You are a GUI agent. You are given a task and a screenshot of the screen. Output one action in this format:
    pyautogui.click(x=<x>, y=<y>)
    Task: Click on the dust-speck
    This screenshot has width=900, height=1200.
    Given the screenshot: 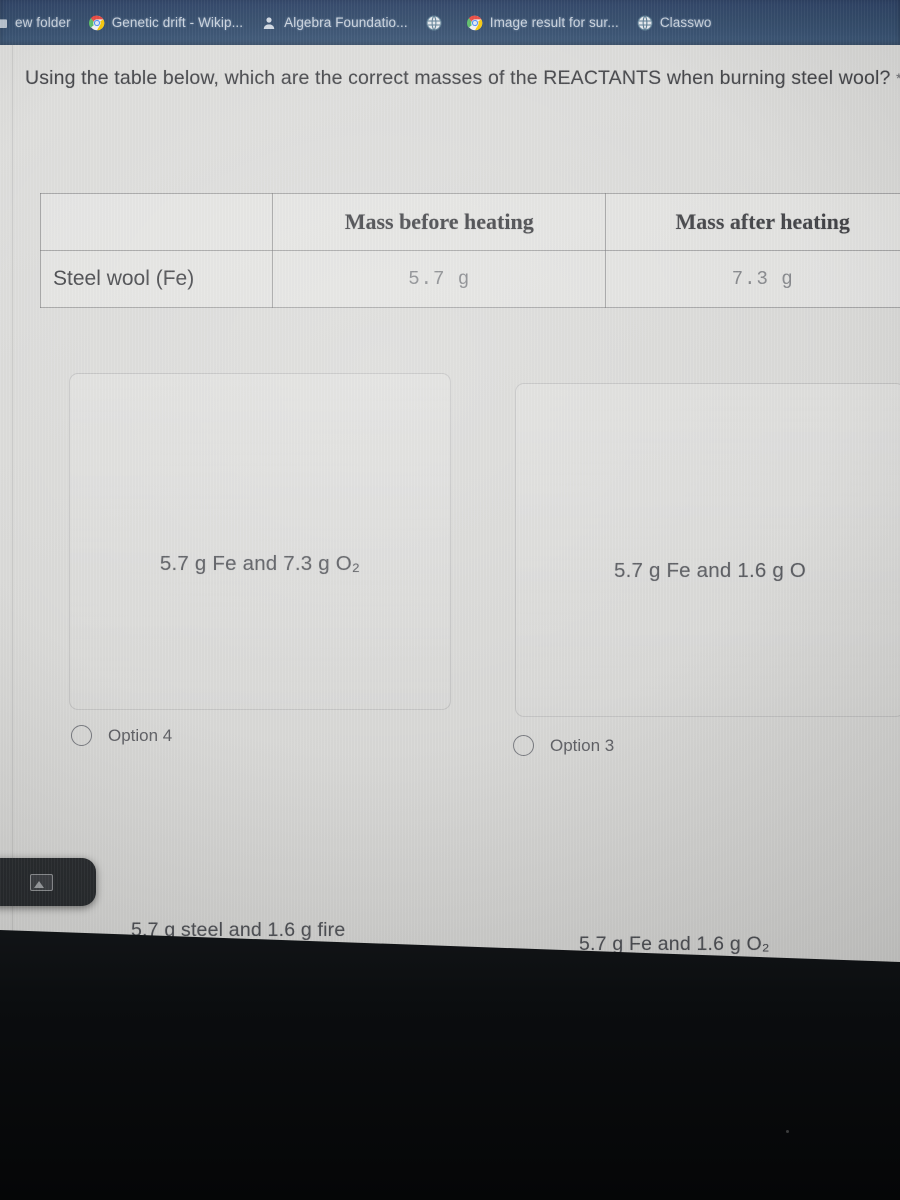 What is the action you would take?
    pyautogui.click(x=787, y=1131)
    